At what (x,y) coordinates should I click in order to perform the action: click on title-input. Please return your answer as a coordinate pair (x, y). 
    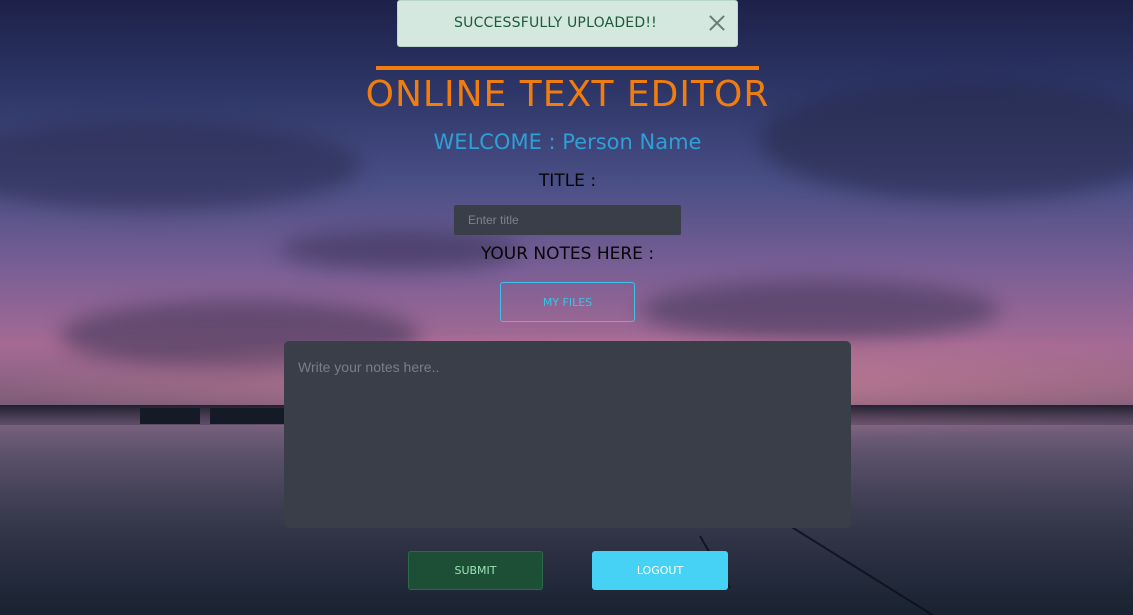
    Looking at the image, I should click on (567, 220).